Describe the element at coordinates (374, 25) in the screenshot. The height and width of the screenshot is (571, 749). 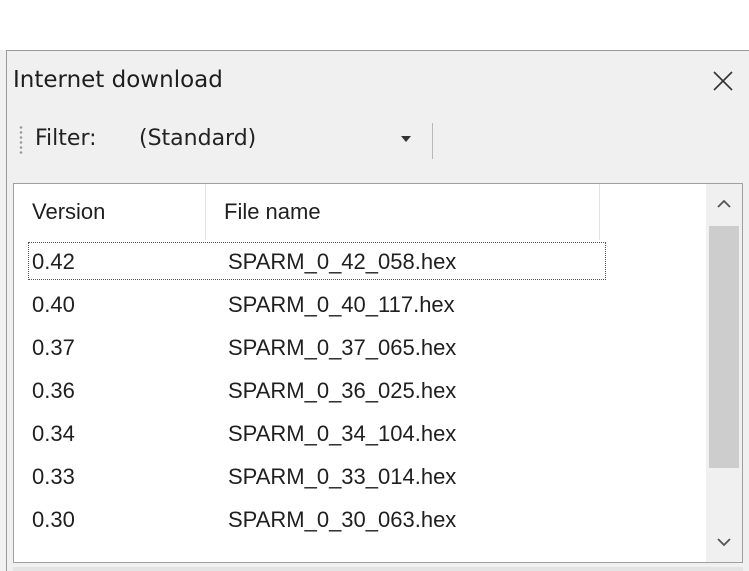
I see `top-bar` at that location.